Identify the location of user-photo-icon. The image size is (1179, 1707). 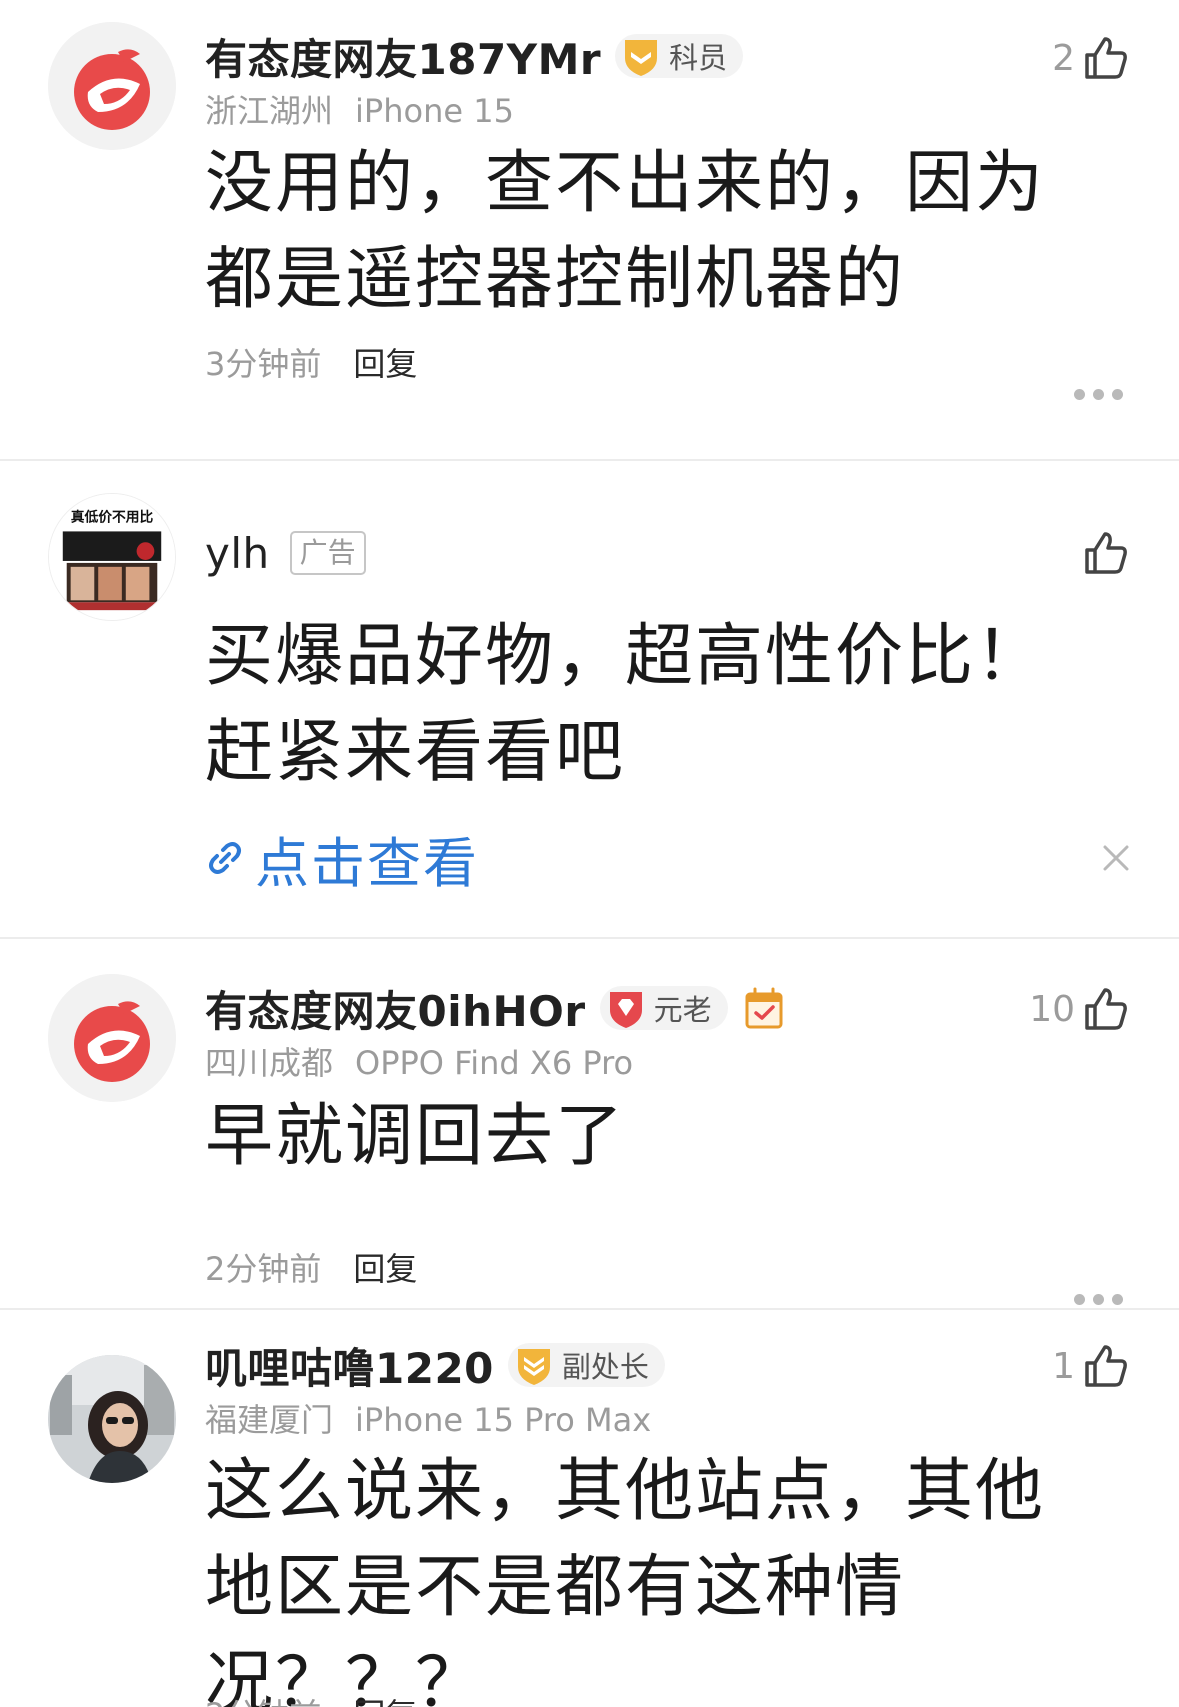
(112, 1419).